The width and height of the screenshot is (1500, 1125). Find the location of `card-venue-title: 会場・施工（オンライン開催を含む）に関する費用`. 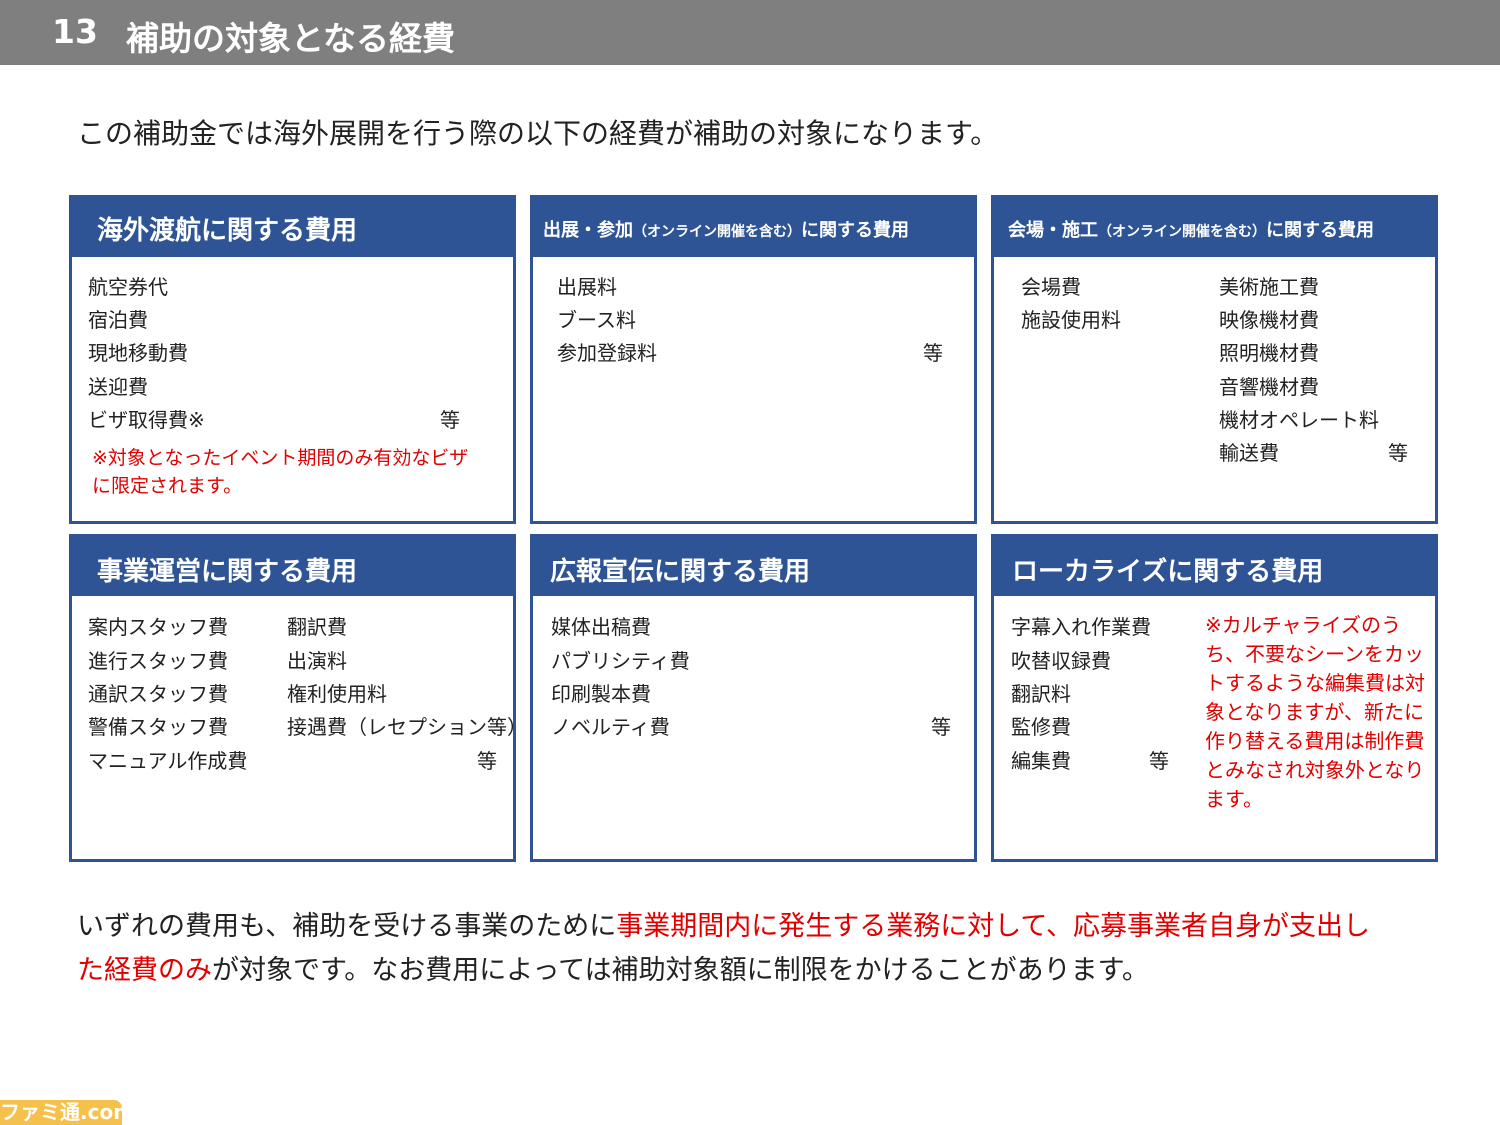

card-venue-title: 会場・施工（オンライン開催を含む）に関する費用 is located at coordinates (1214, 227).